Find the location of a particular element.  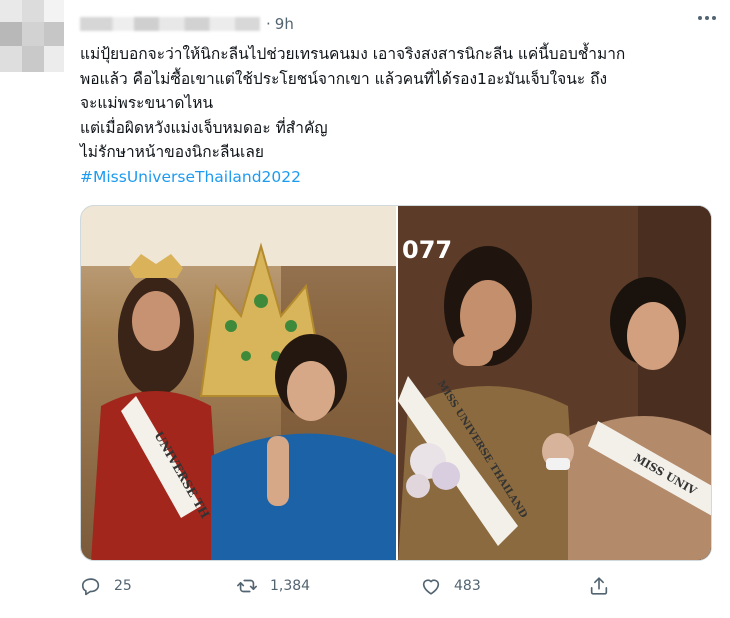

tweet-header: · 9h is located at coordinates (187, 24).